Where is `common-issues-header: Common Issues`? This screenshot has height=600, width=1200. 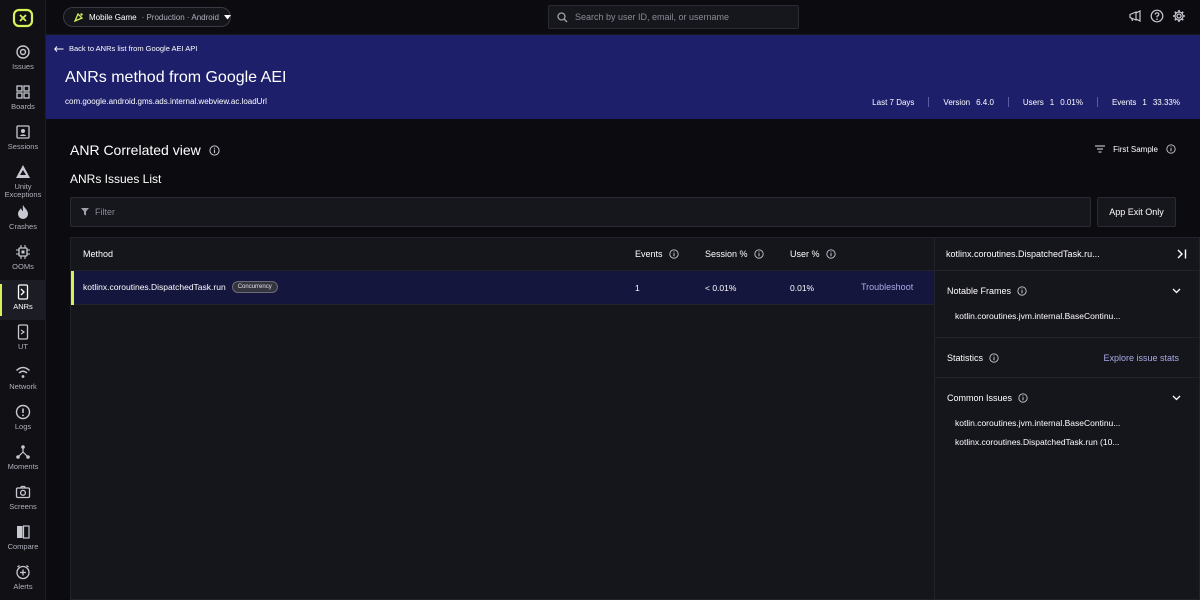 common-issues-header: Common Issues is located at coordinates (1067, 398).